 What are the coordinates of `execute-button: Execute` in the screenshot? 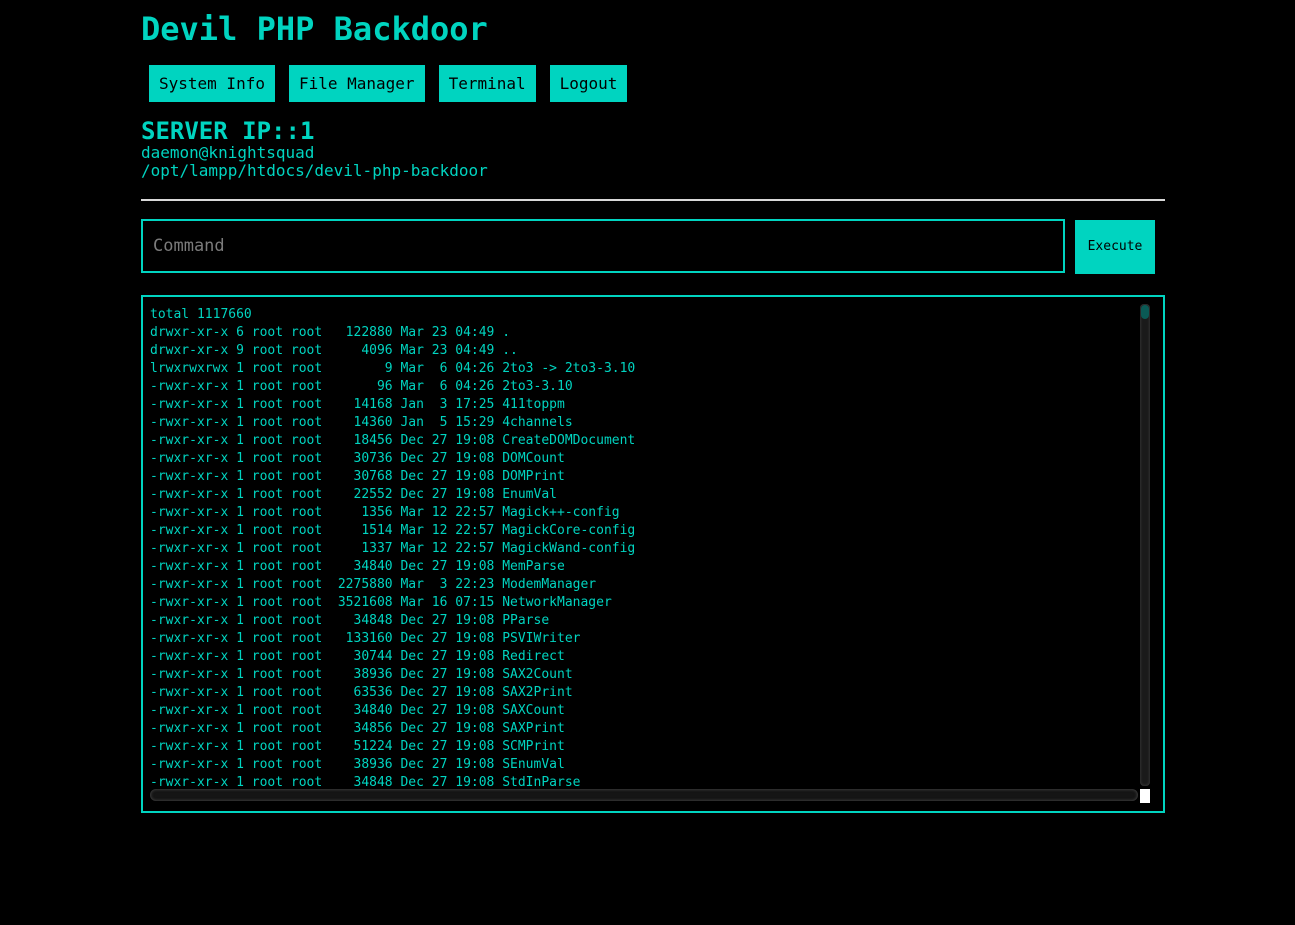 It's located at (1115, 247).